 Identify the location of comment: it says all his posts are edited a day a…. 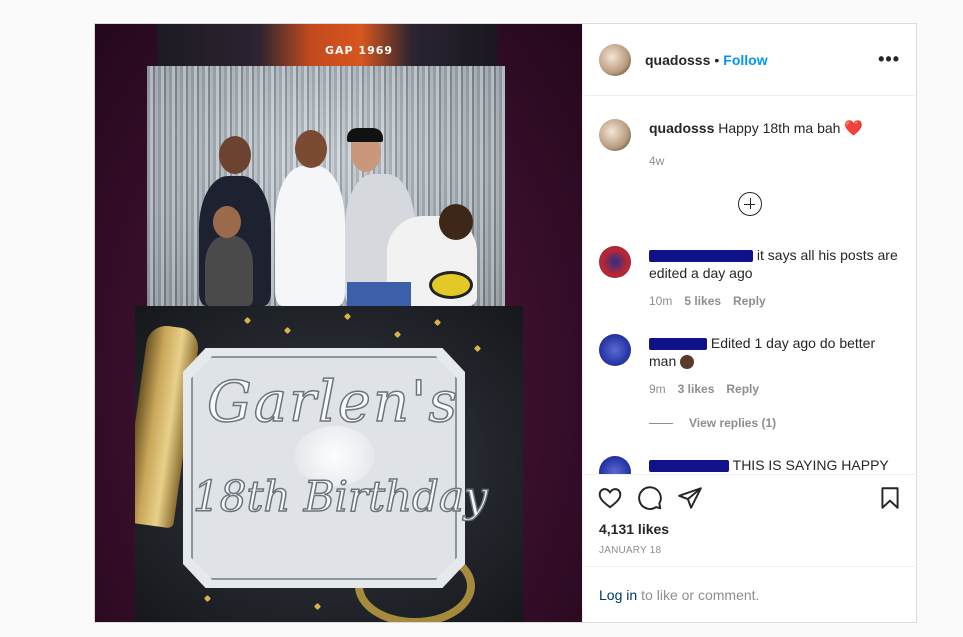
(749, 278).